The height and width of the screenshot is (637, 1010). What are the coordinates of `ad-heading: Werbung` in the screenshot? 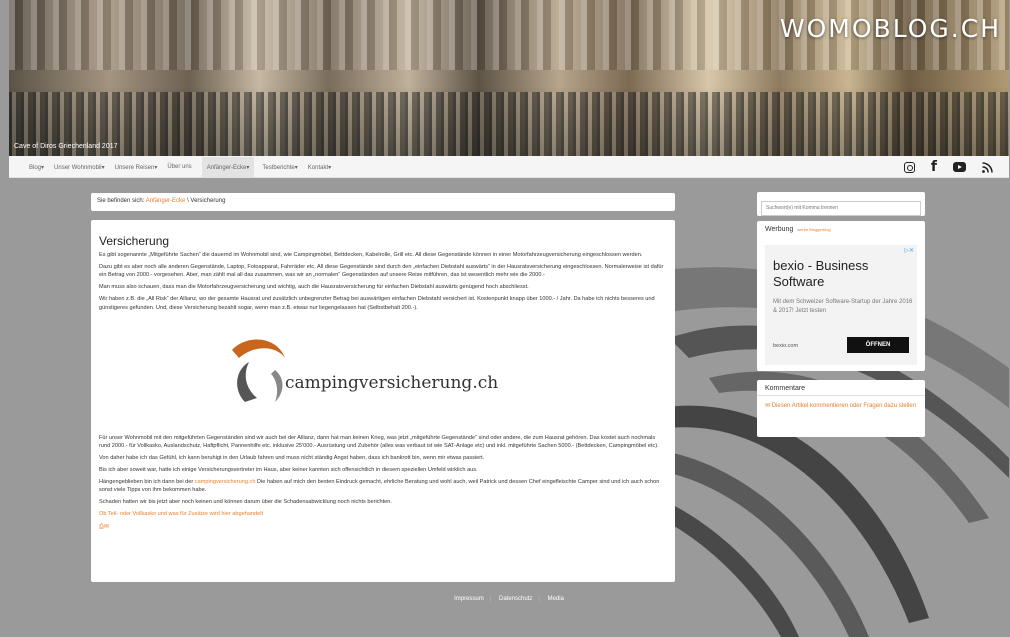 It's located at (779, 229).